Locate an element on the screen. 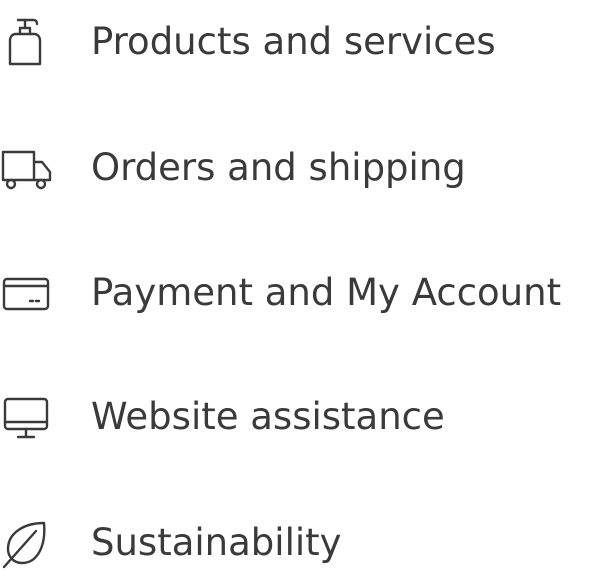  menu-item-label: Products and services is located at coordinates (293, 41).